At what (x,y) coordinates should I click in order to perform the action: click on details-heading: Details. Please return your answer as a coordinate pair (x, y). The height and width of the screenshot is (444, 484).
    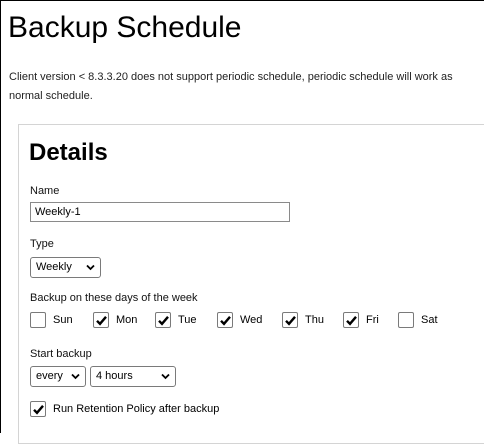
    Looking at the image, I should click on (68, 152).